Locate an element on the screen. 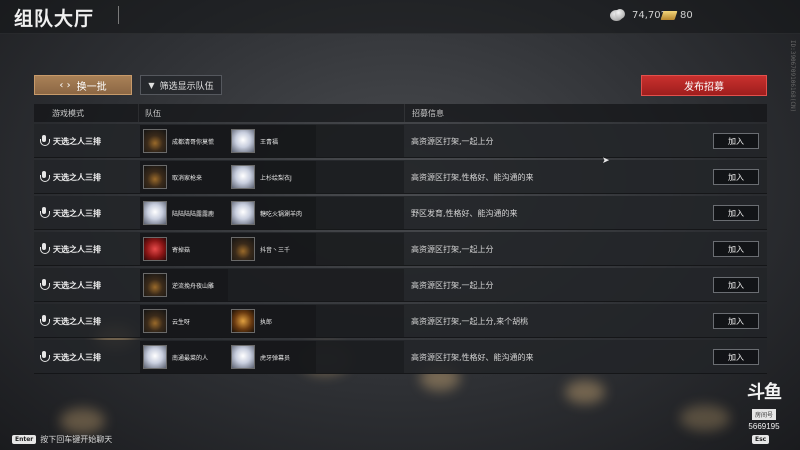  filter-icon: ▼ is located at coordinates (151, 85).